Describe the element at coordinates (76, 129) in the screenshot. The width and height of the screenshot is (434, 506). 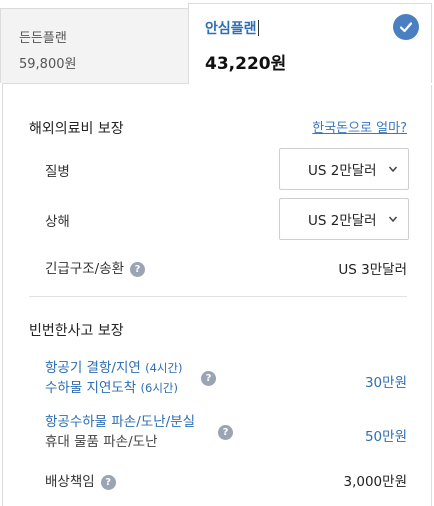
I see `section-title-overseas-medical: 해외의료비 보장` at that location.